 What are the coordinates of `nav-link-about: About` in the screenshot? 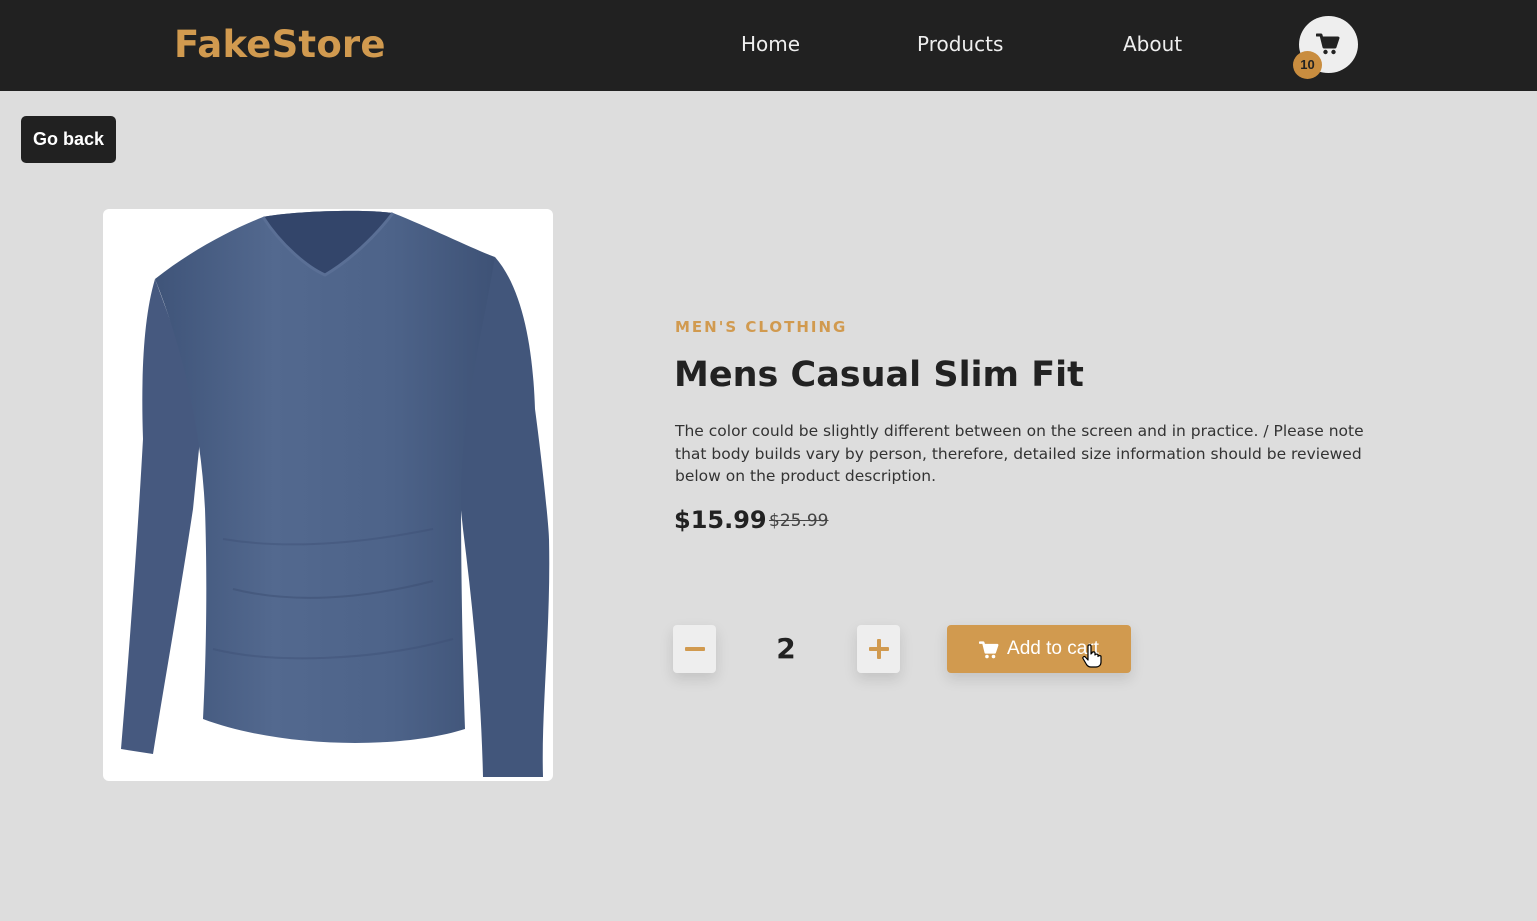 It's located at (1152, 44).